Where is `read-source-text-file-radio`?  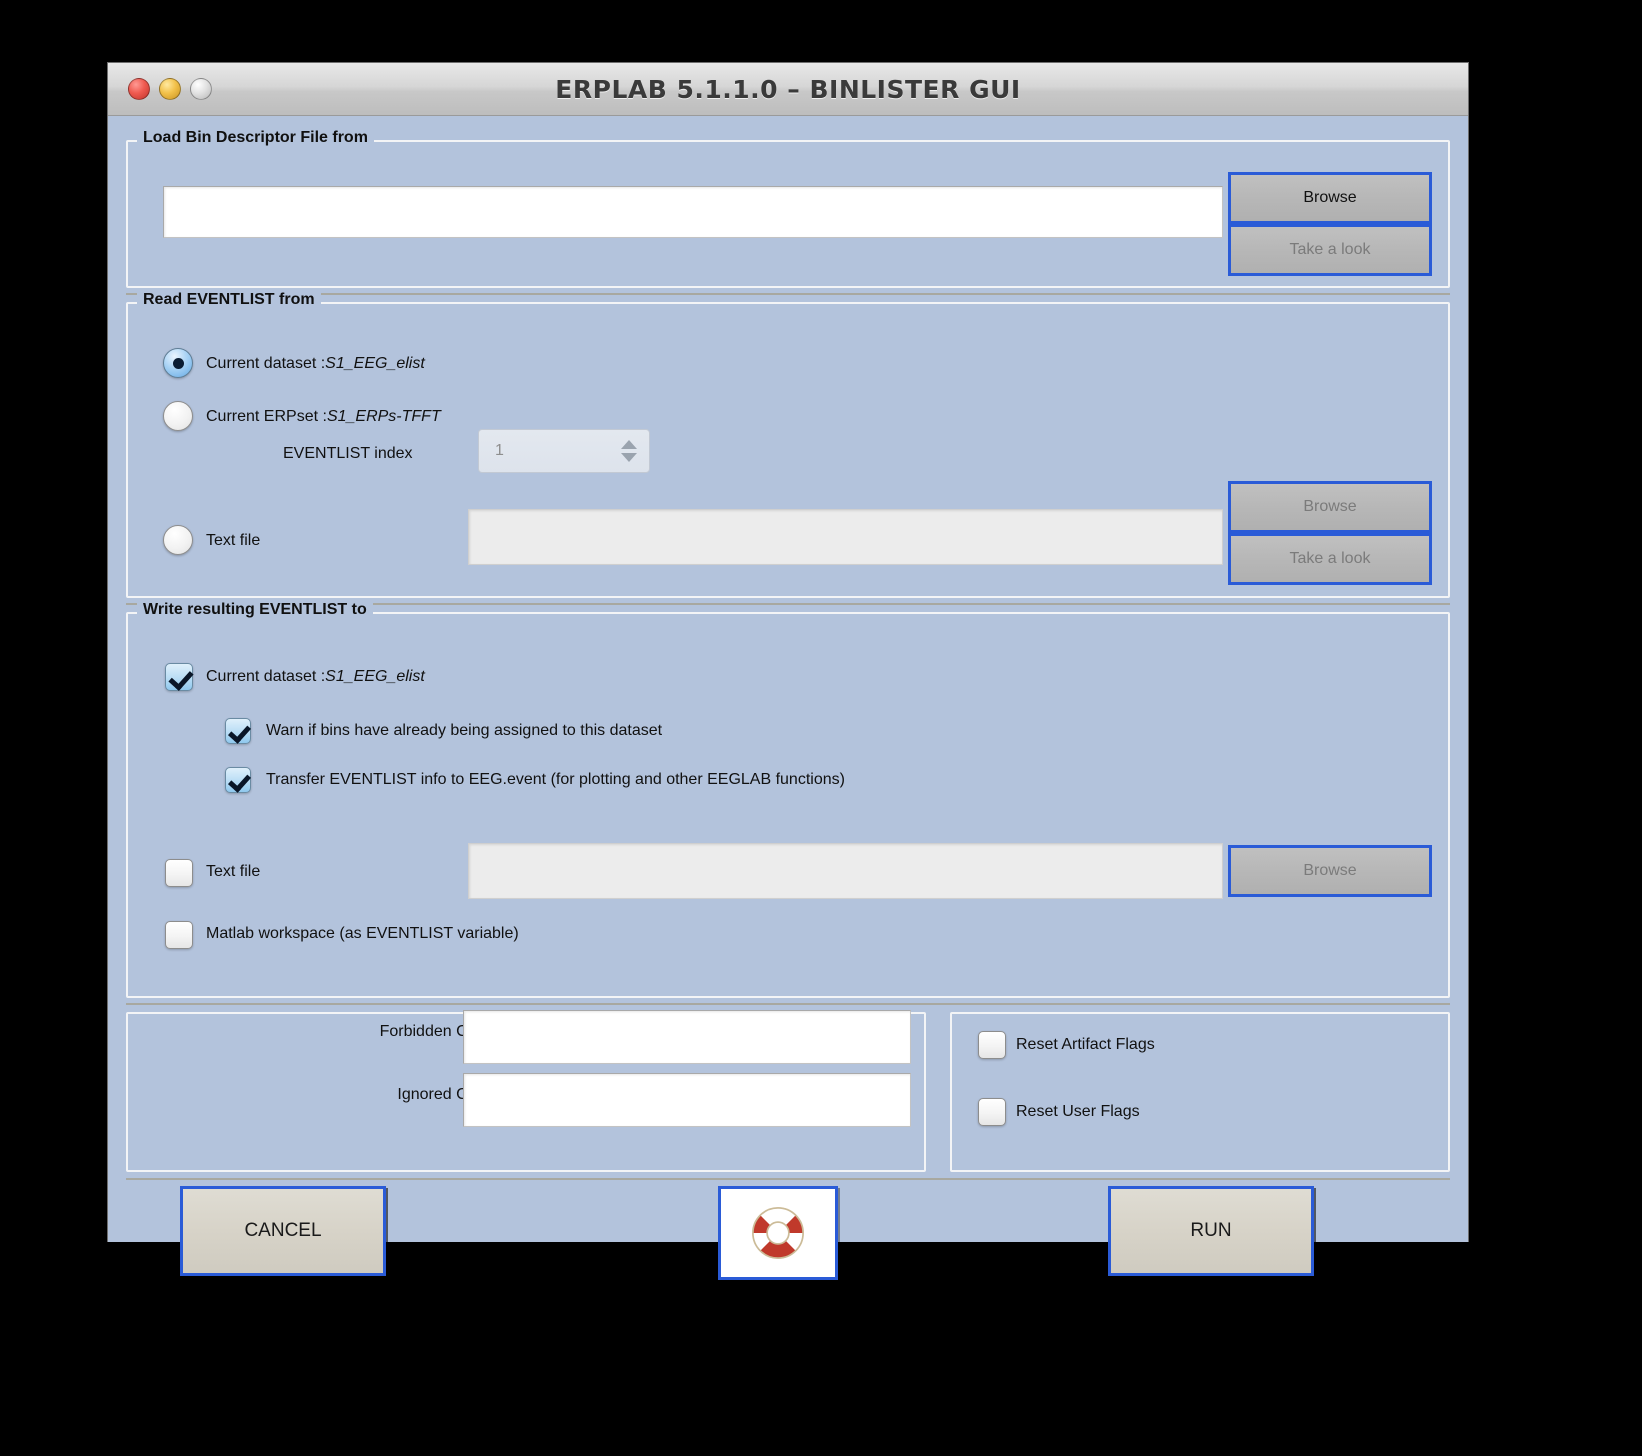 read-source-text-file-radio is located at coordinates (178, 540).